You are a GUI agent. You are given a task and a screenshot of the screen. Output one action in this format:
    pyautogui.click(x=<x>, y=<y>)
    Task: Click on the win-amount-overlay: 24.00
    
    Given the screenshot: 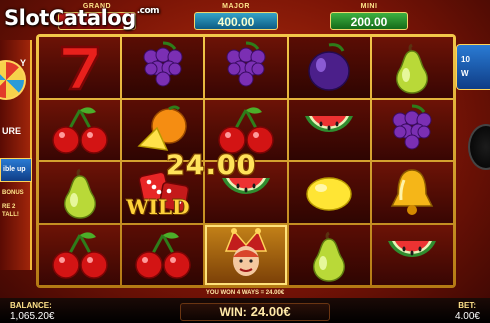 What is the action you would take?
    pyautogui.click(x=211, y=165)
    